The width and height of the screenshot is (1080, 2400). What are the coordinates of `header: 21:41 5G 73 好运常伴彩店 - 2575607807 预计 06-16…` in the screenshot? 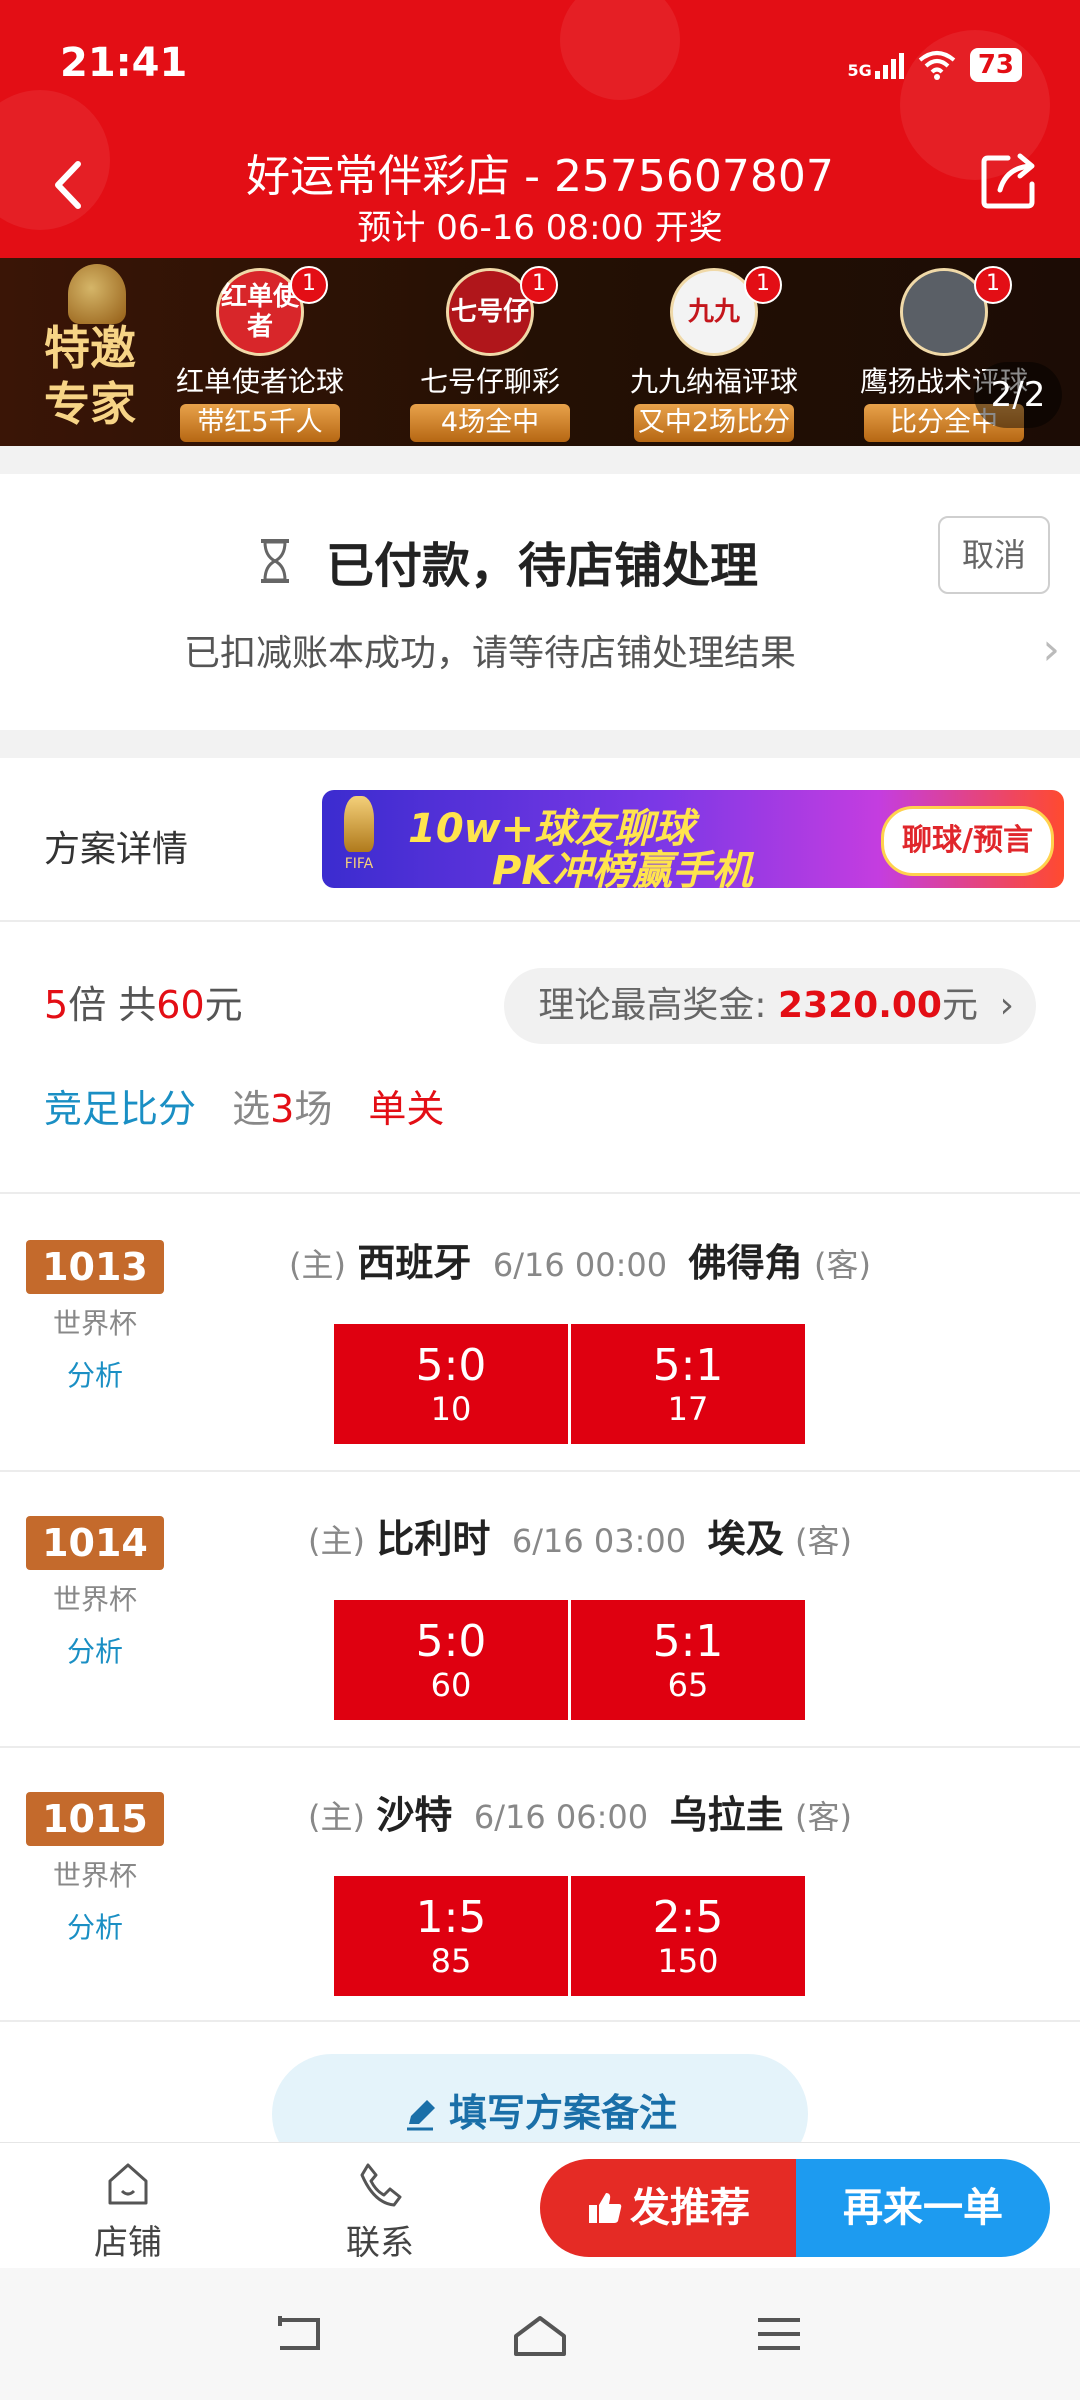 It's located at (540, 129).